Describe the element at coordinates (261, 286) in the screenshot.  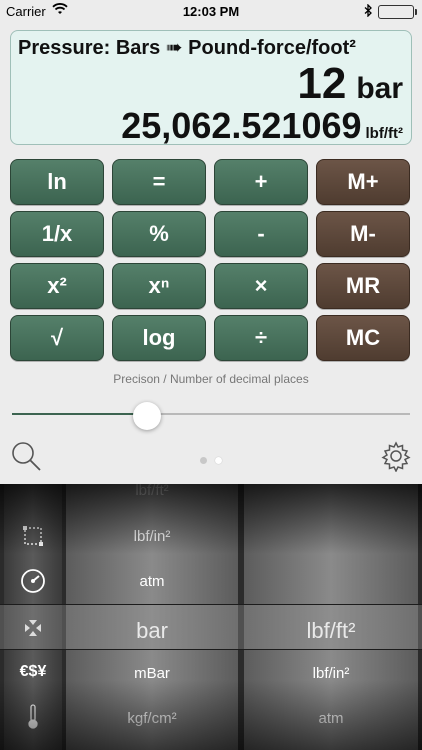
I see `multiply-key: ×` at that location.